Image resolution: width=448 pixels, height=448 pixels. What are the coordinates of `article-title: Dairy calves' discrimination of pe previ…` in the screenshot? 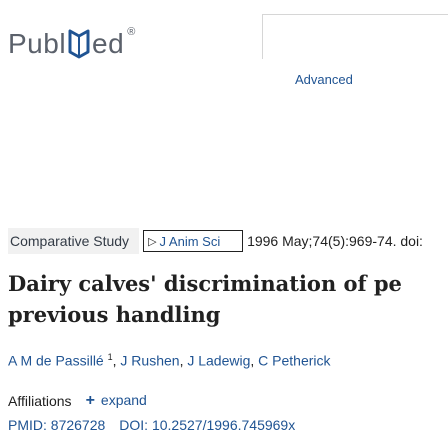 It's located at (228, 299).